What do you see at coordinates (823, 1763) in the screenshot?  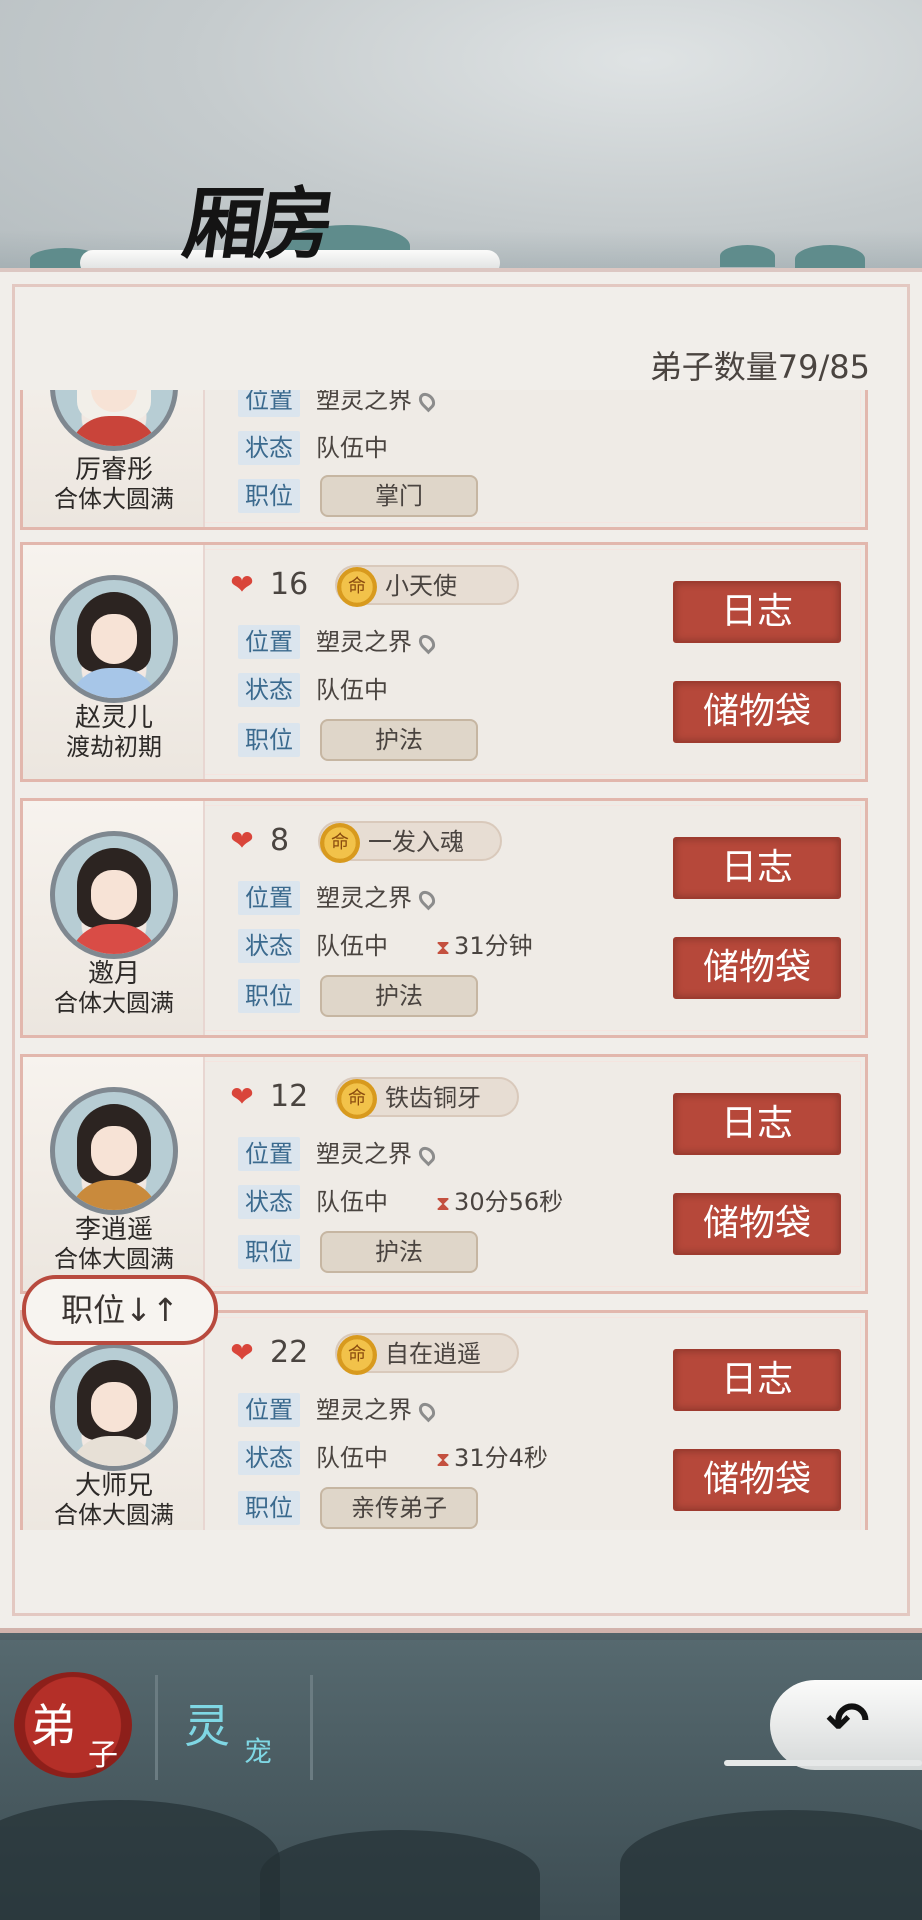 I see `back-button-underline` at bounding box center [823, 1763].